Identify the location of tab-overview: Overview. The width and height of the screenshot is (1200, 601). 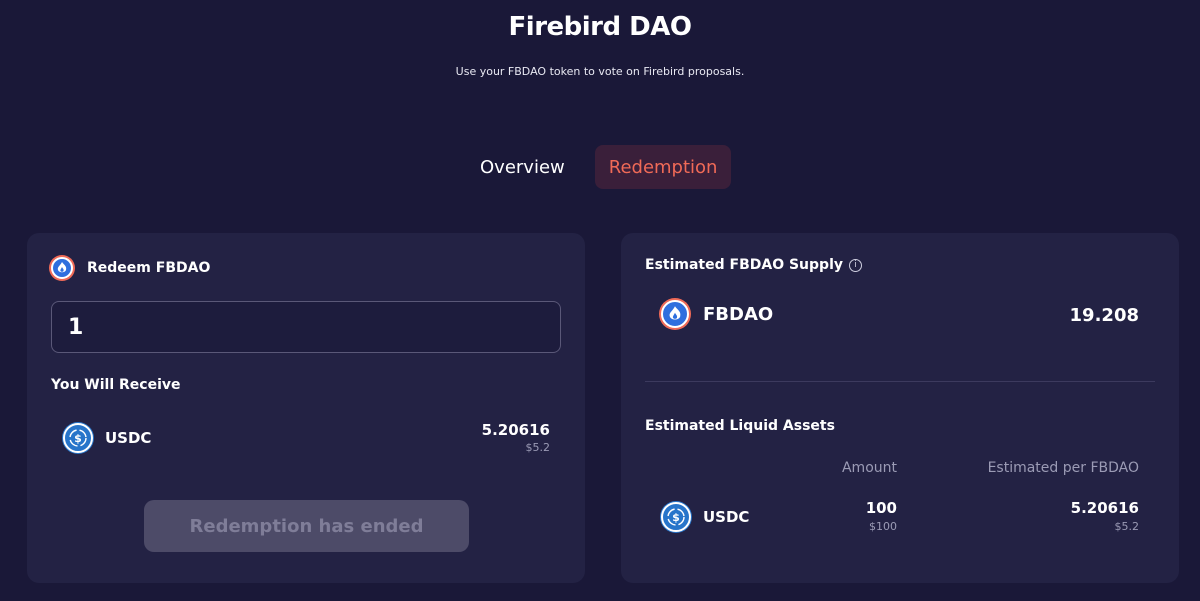
(522, 167).